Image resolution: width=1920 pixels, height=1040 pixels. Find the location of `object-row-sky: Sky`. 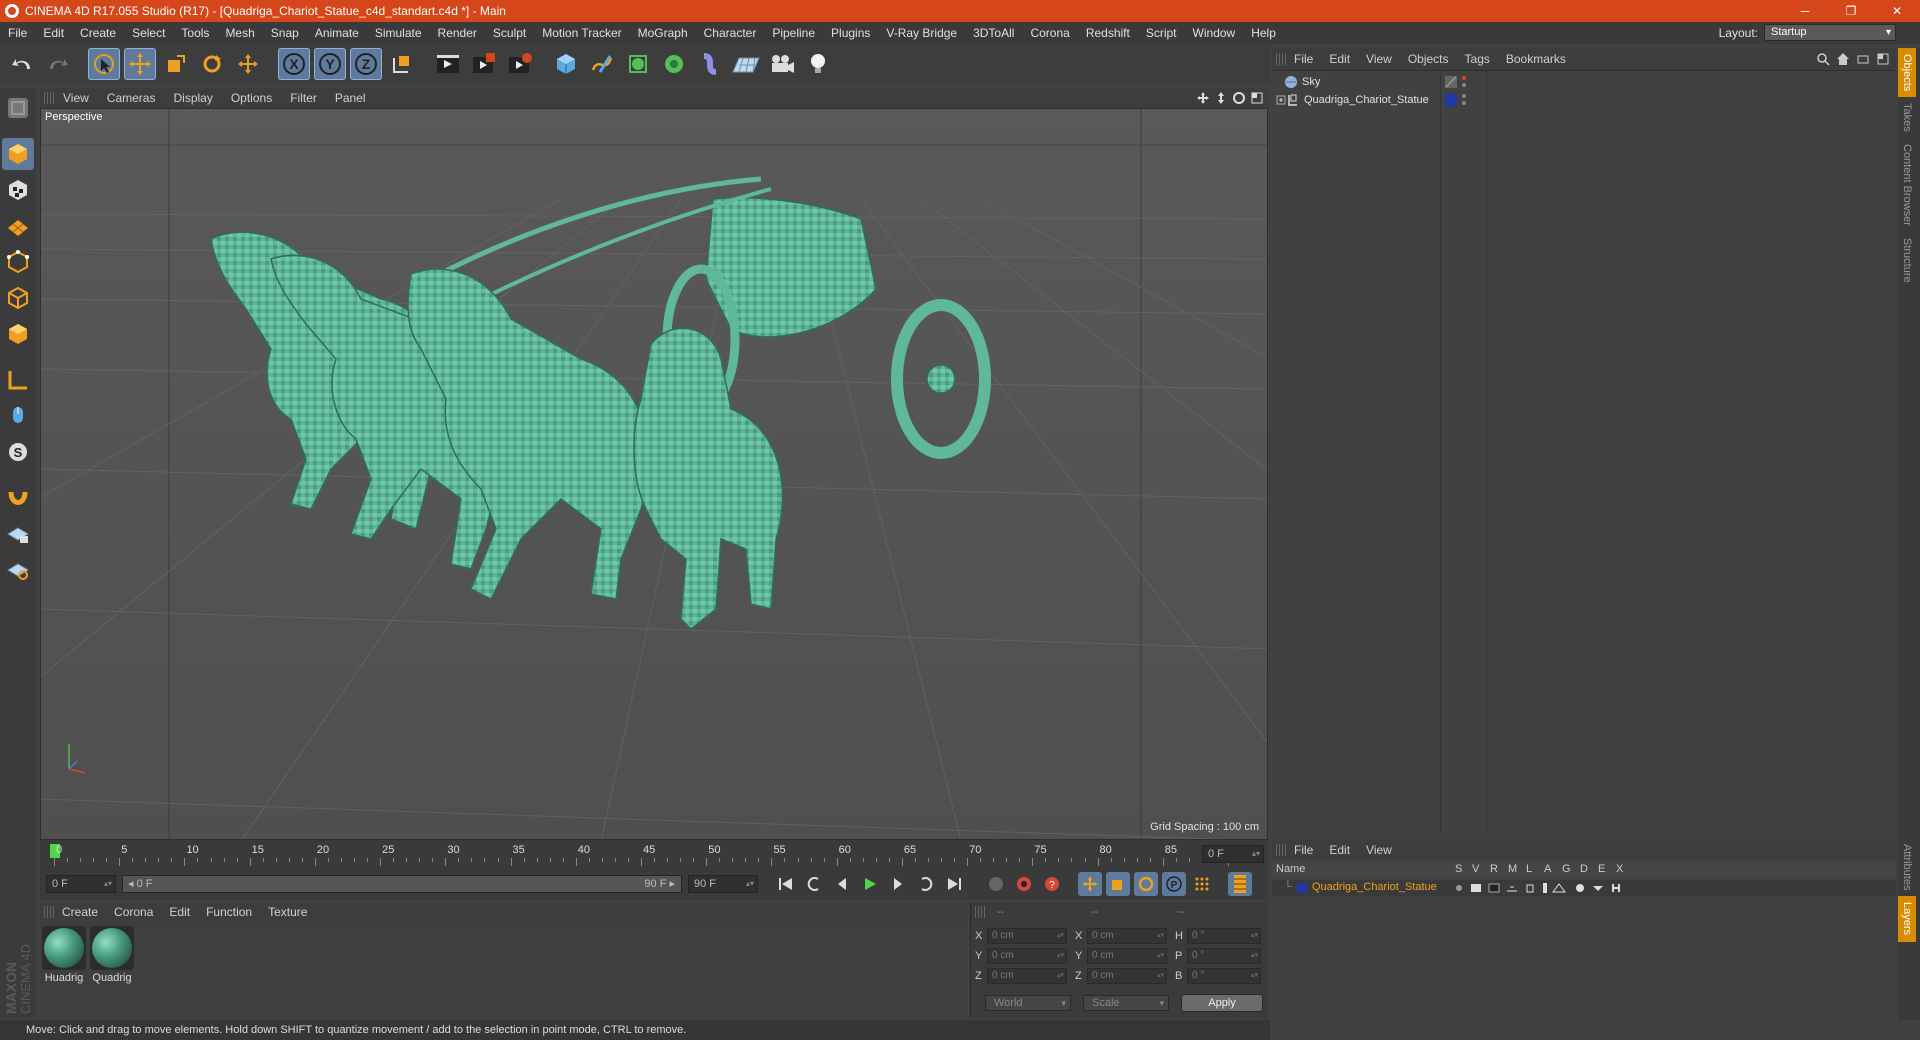

object-row-sky: Sky is located at coordinates (1584, 82).